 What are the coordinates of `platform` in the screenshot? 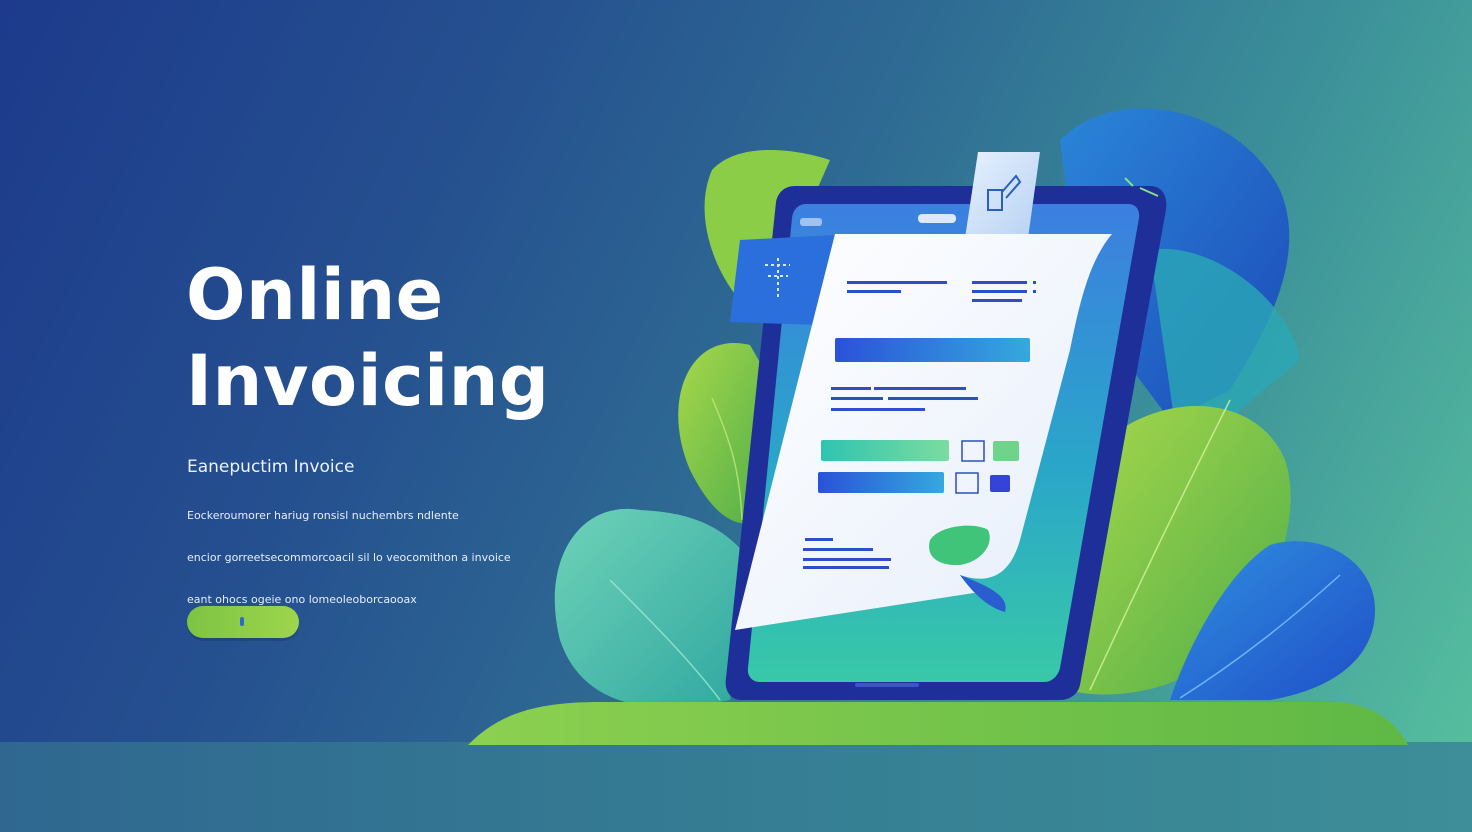 It's located at (938, 723).